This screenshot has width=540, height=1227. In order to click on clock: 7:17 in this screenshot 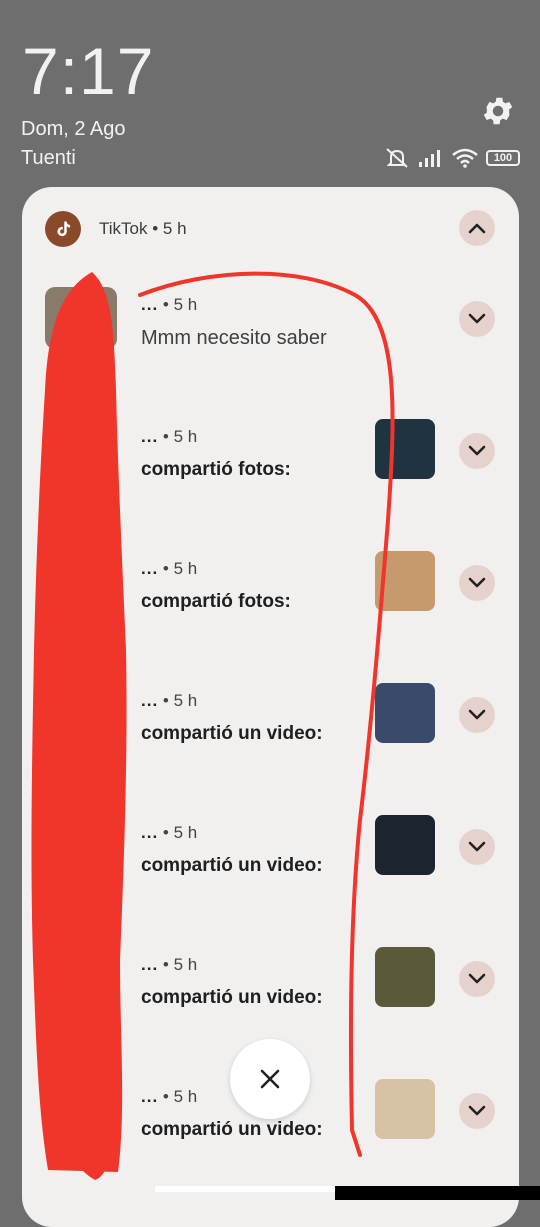, I will do `click(88, 71)`.